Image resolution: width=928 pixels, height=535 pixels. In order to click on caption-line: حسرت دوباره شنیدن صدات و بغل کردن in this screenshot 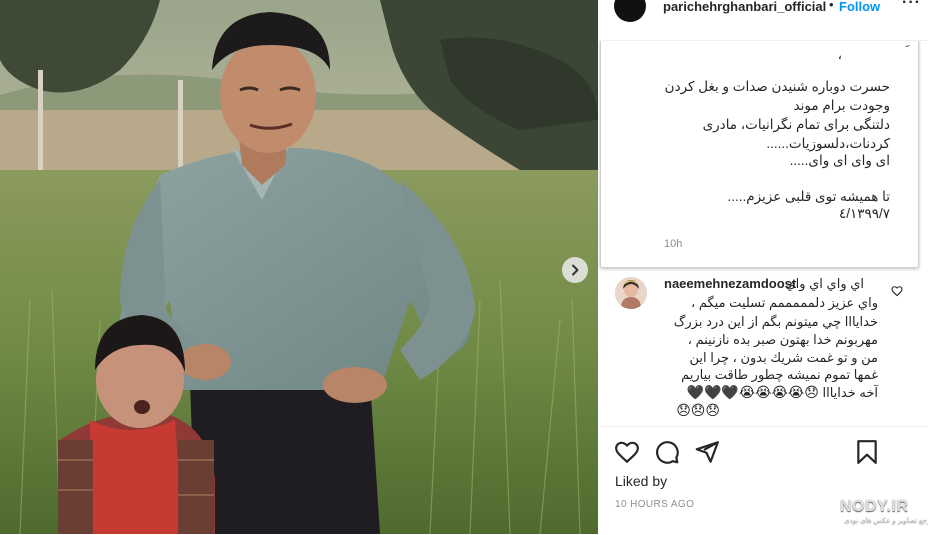, I will do `click(777, 86)`.